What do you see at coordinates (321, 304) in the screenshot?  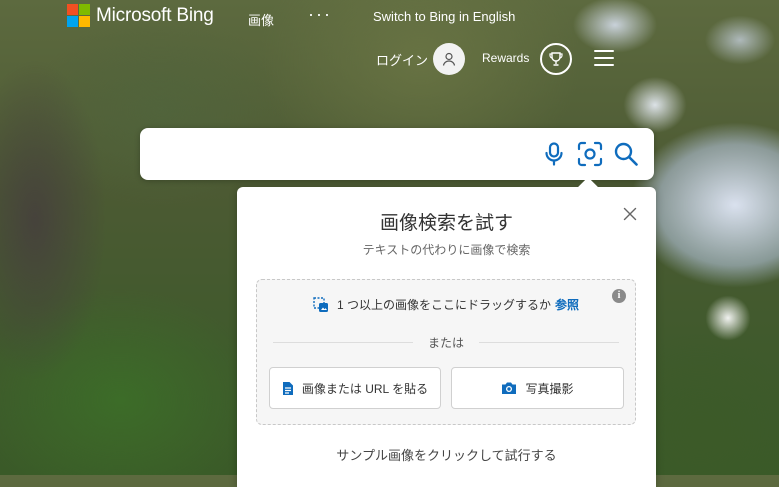 I see `drag-image-icon` at bounding box center [321, 304].